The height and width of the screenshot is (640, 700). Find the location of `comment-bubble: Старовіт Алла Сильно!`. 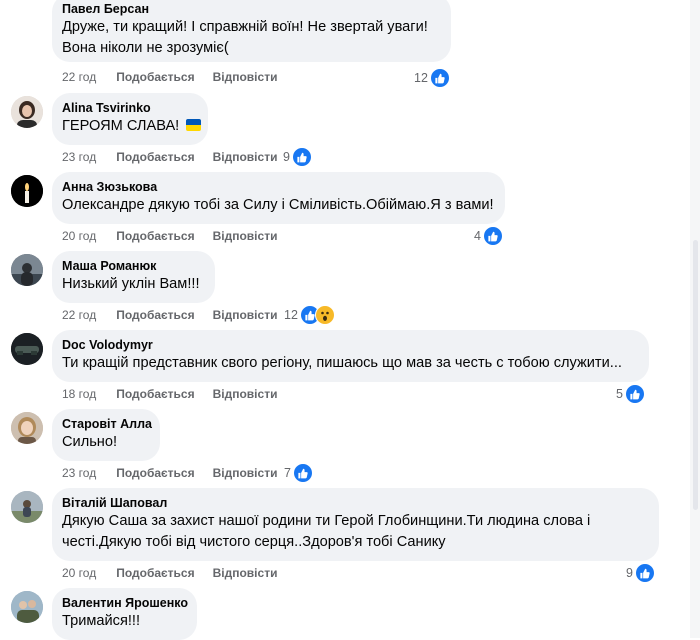

comment-bubble: Старовіт Алла Сильно! is located at coordinates (106, 435).